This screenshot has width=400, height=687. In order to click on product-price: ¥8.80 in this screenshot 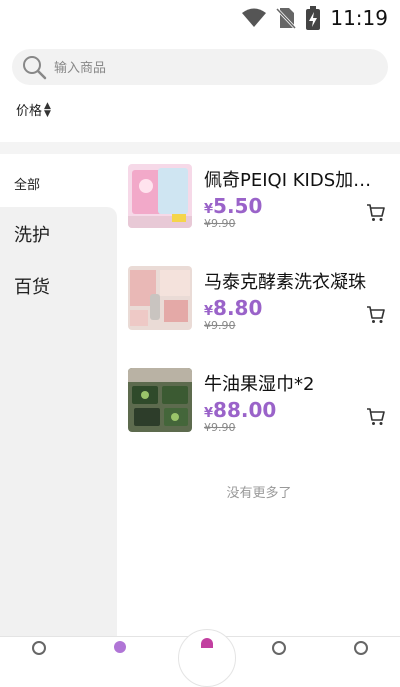, I will do `click(233, 308)`.